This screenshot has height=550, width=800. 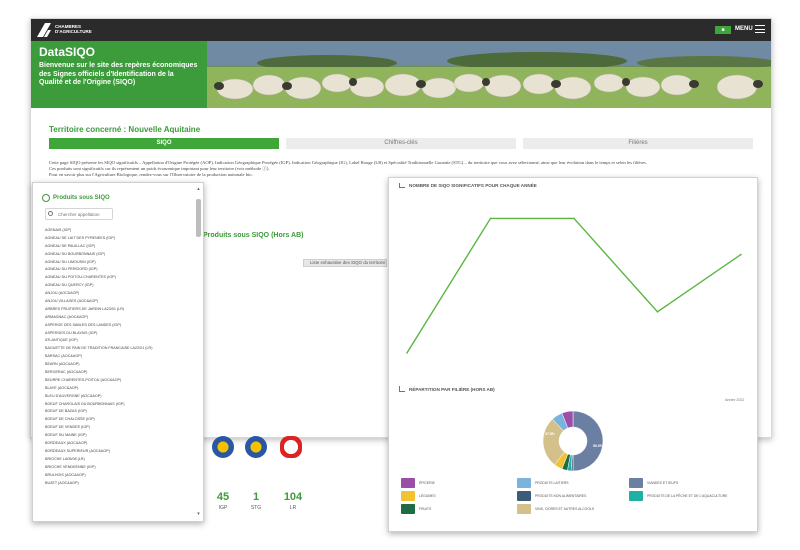 I want to click on list-item: BERGERAC (AOC&AOP), so click(x=120, y=373).